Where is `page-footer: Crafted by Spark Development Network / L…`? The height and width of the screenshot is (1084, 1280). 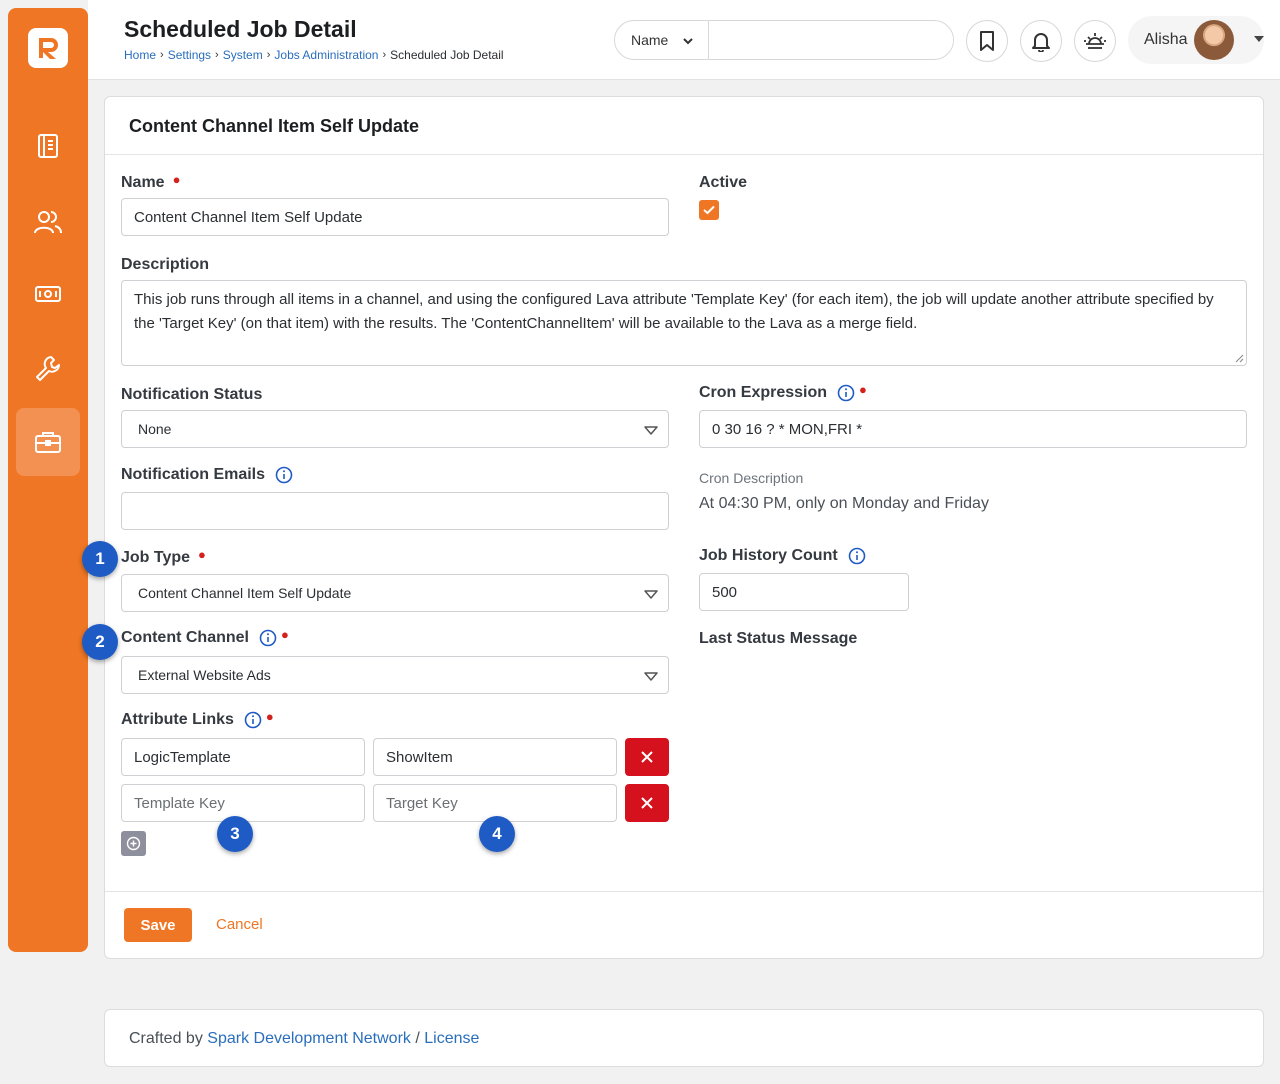
page-footer: Crafted by Spark Development Network / L… is located at coordinates (684, 1038).